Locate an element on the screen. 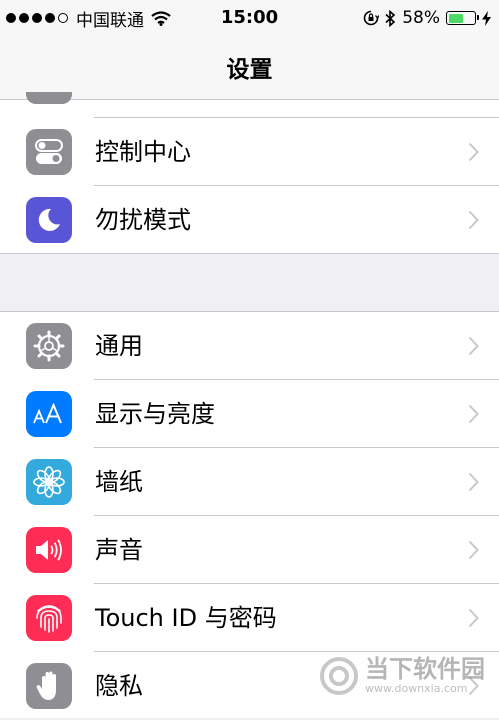 This screenshot has width=499, height=720. settings-row-label: 控制中心 is located at coordinates (143, 152).